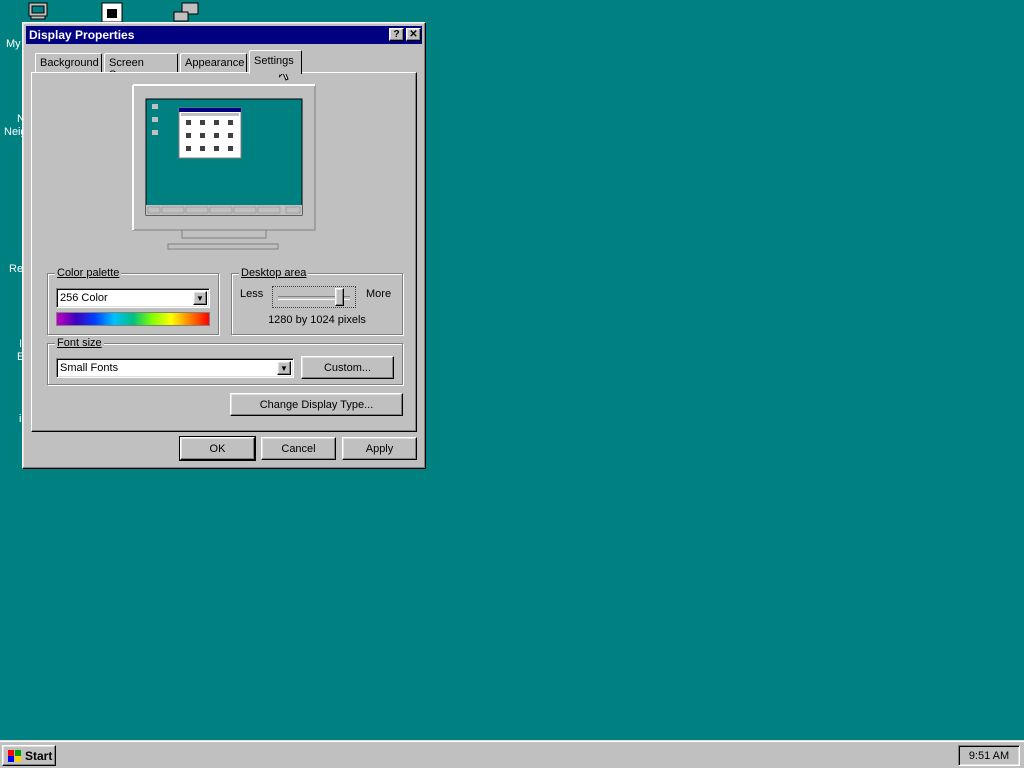  Describe the element at coordinates (340, 297) in the screenshot. I see `slider-thumb` at that location.